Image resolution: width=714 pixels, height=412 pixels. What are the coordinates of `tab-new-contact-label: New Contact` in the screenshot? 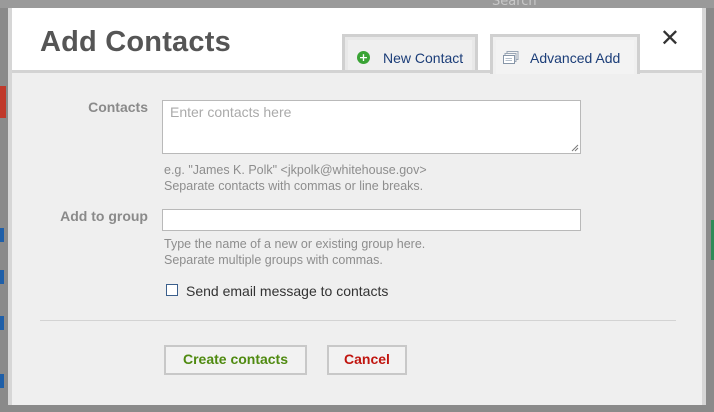 It's located at (423, 58).